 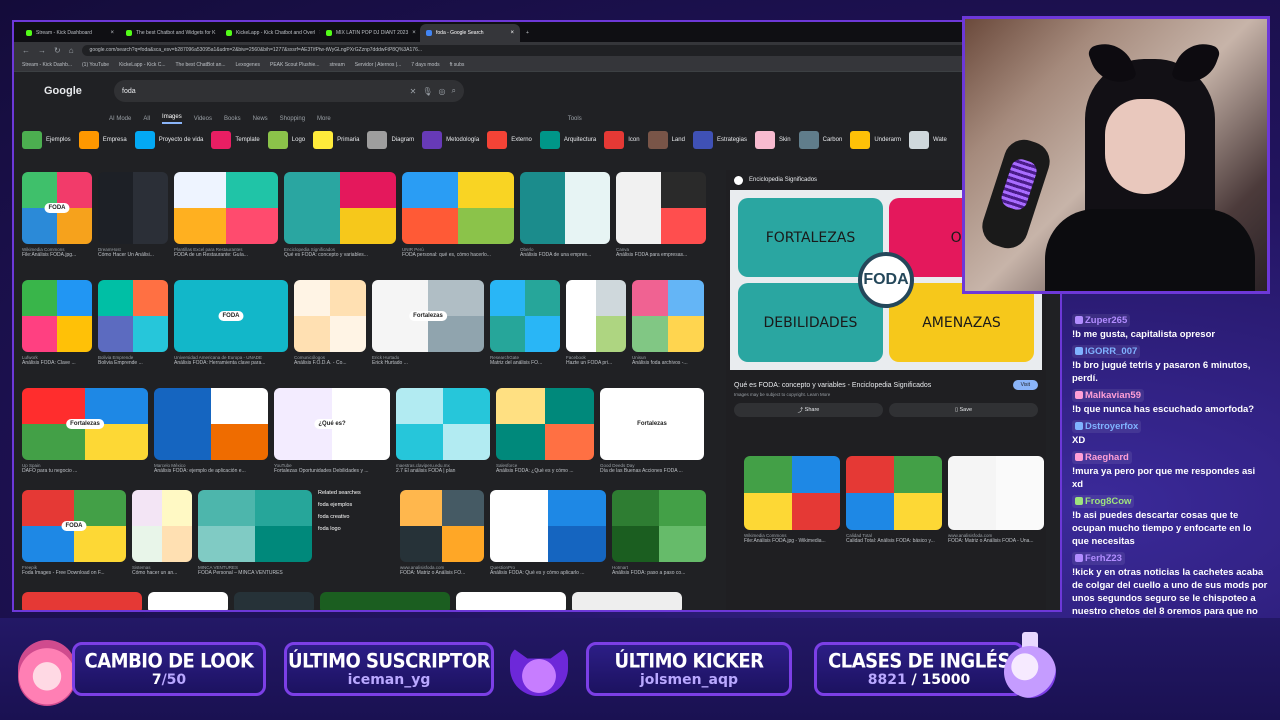 What do you see at coordinates (324, 119) in the screenshot?
I see `search-tab: More` at bounding box center [324, 119].